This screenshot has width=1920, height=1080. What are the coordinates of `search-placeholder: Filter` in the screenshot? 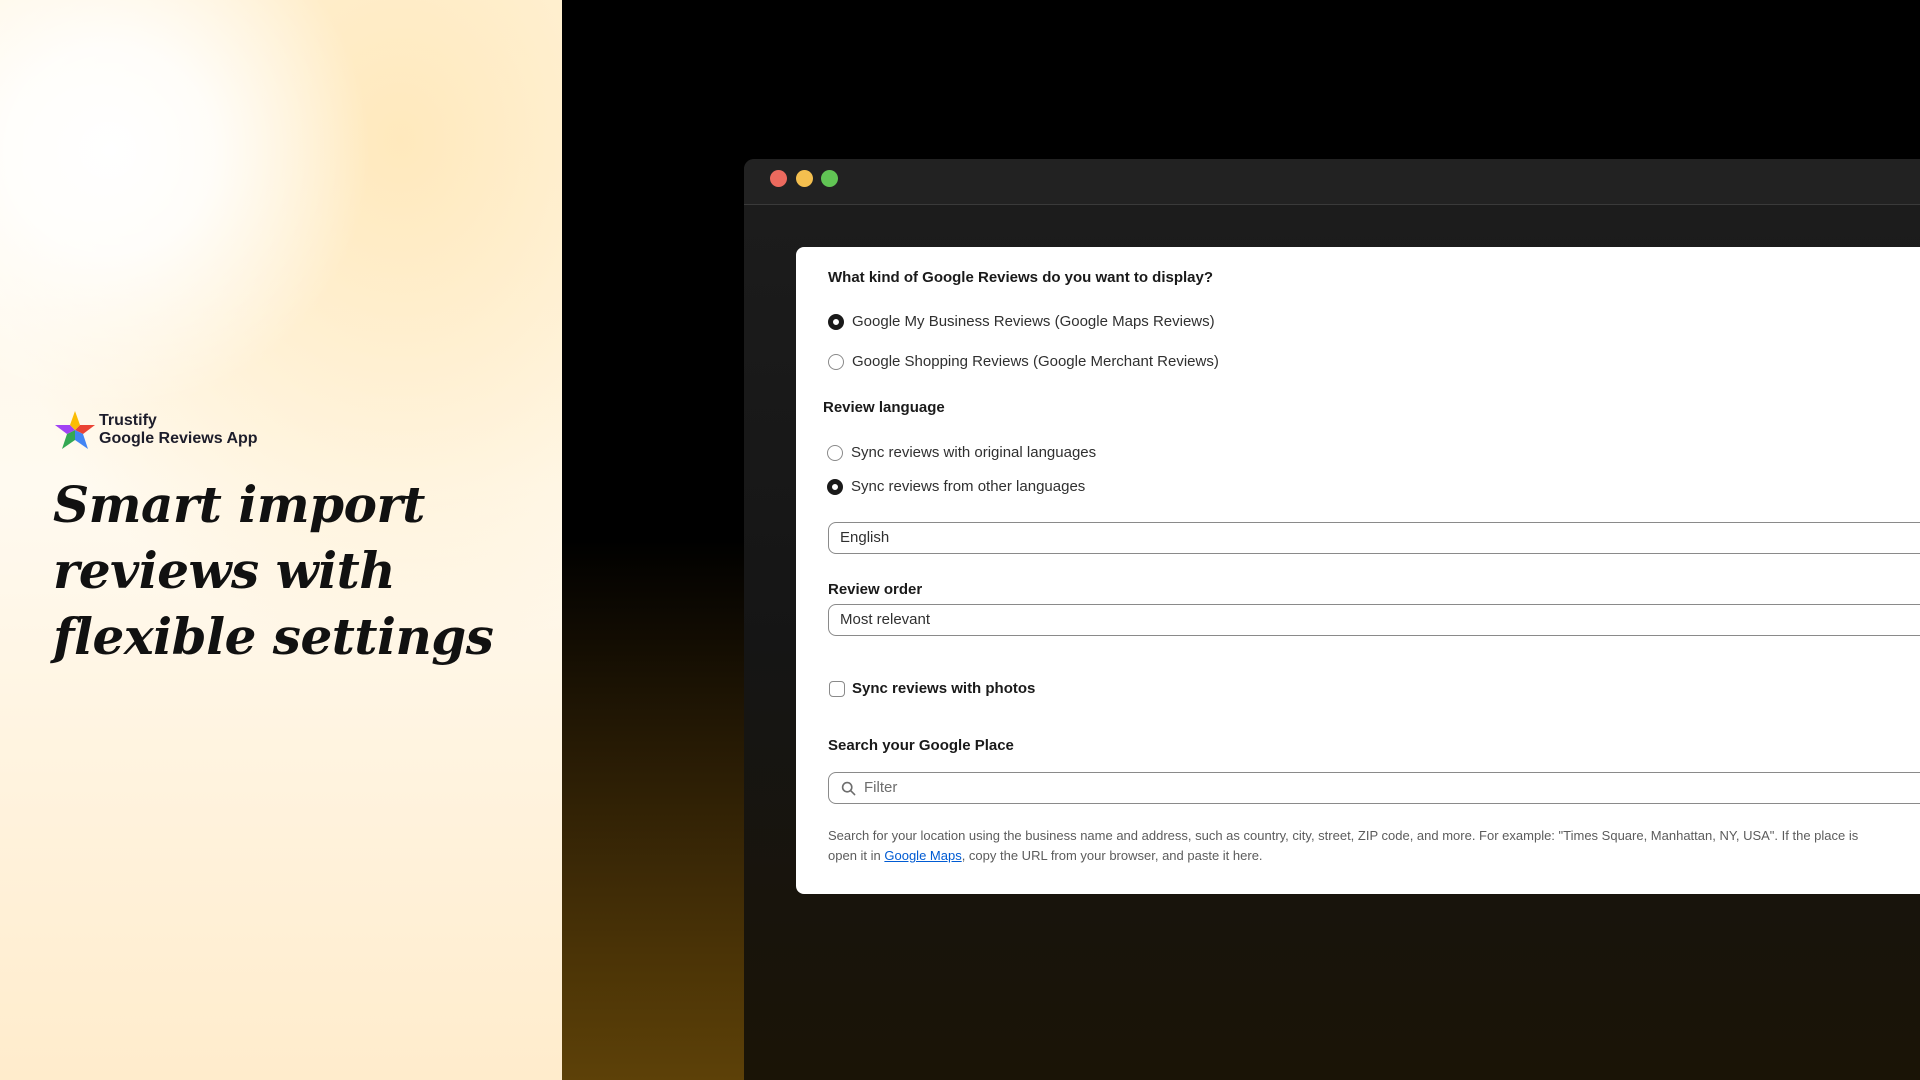 It's located at (881, 787).